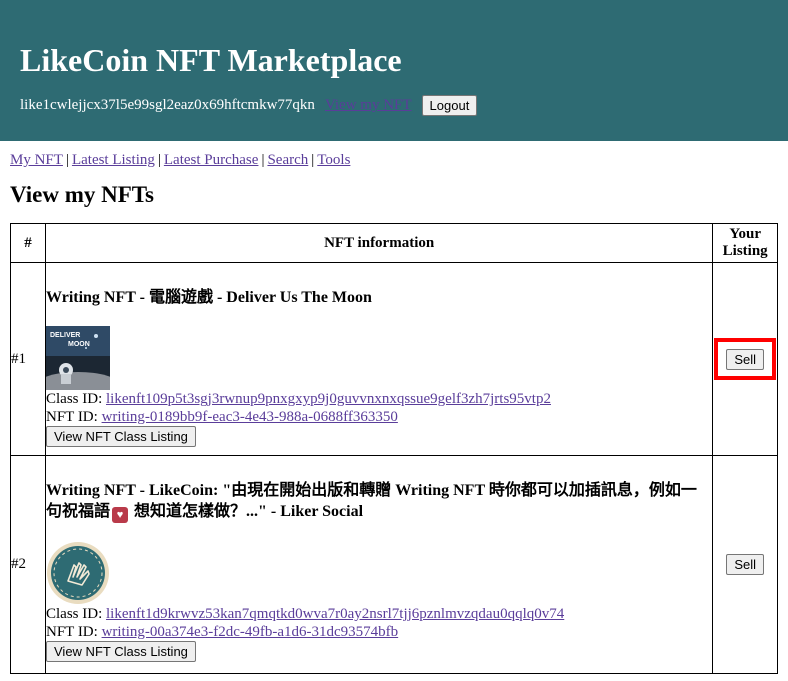 Image resolution: width=788 pixels, height=681 pixels. I want to click on nav-latest-listing: Latest Listing, so click(113, 160).